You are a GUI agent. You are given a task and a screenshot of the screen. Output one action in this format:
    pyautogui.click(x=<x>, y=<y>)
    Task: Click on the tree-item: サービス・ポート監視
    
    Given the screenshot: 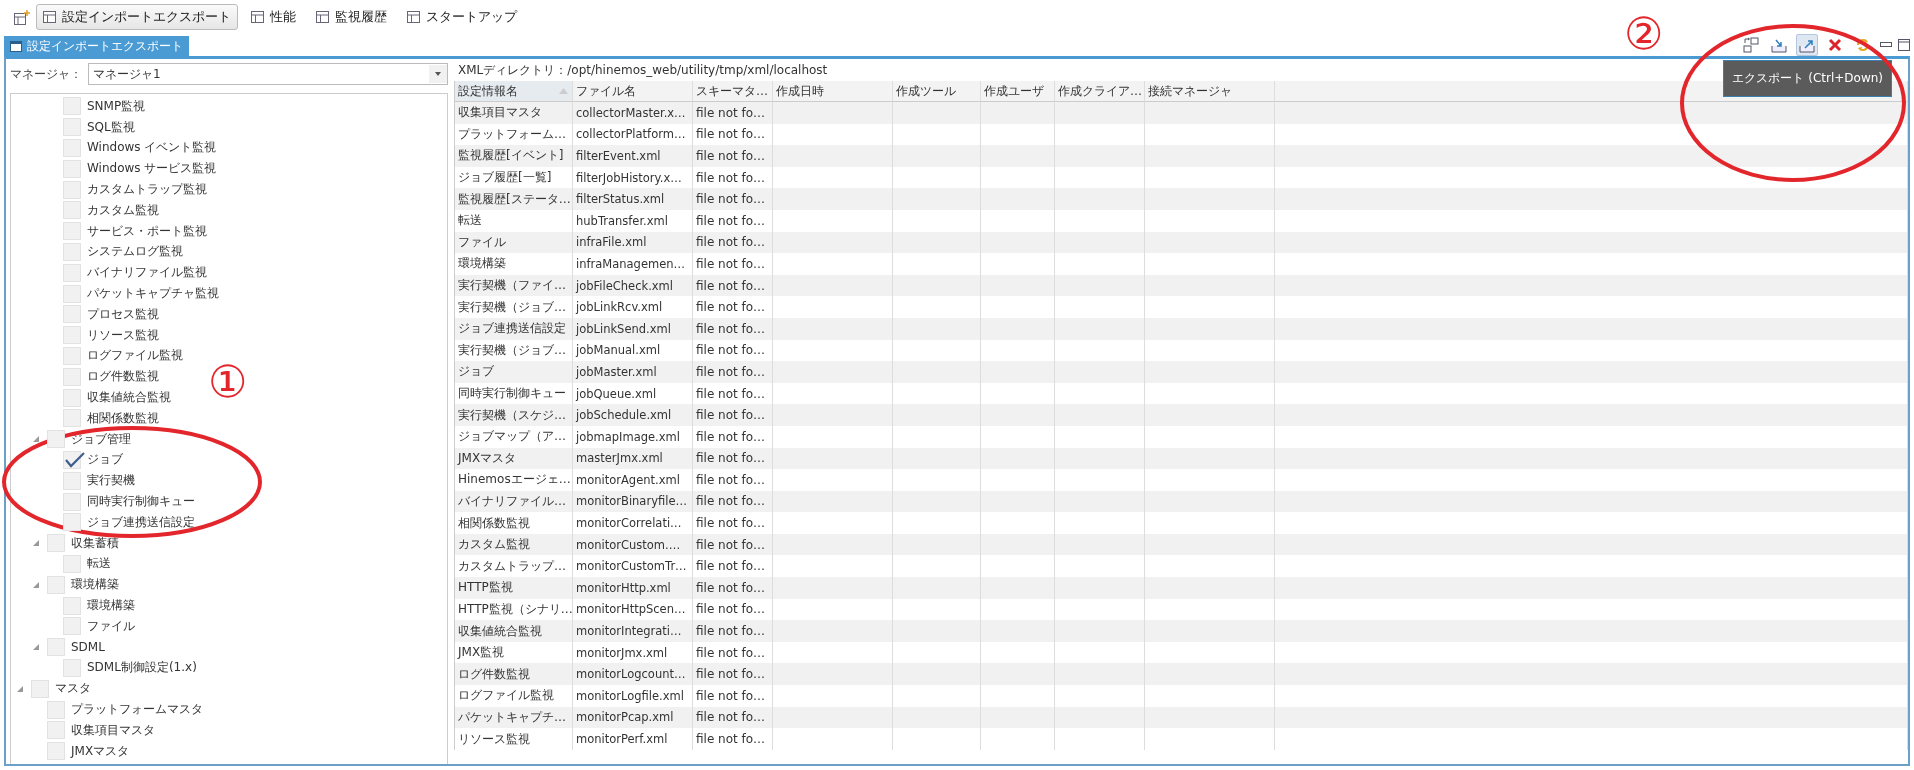 What is the action you would take?
    pyautogui.click(x=147, y=231)
    